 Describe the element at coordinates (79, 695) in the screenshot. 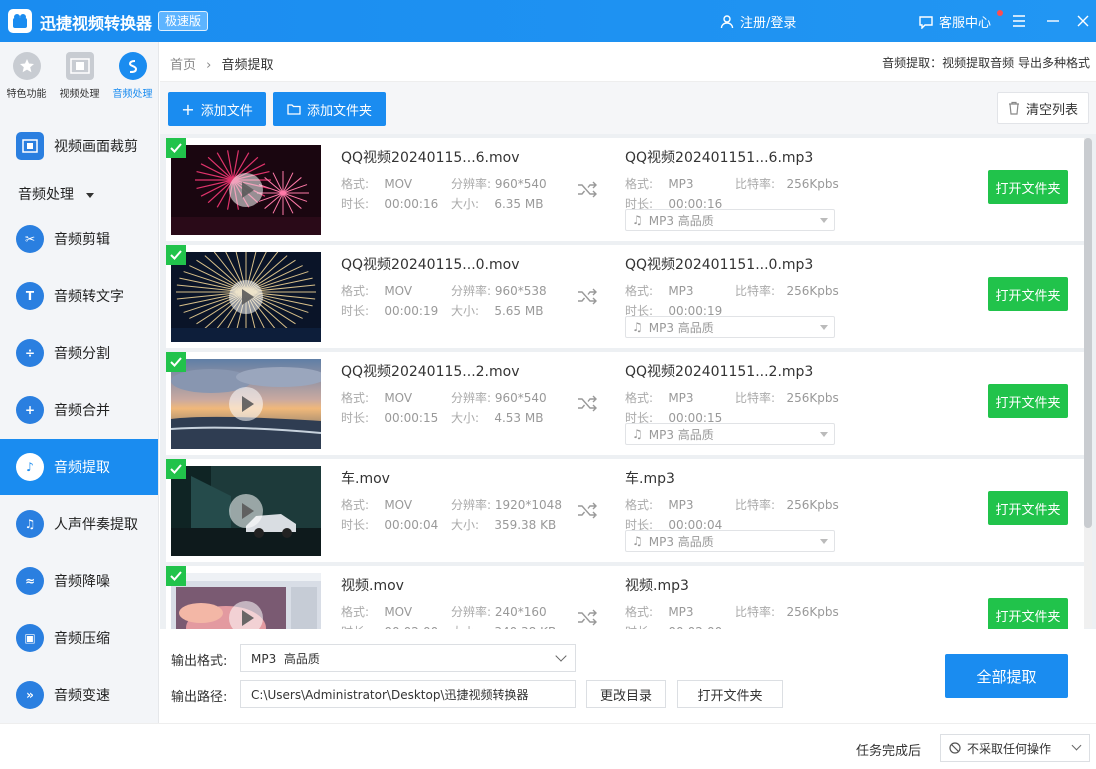

I see `sidebar-item-audio-speed: » 音频变速` at that location.